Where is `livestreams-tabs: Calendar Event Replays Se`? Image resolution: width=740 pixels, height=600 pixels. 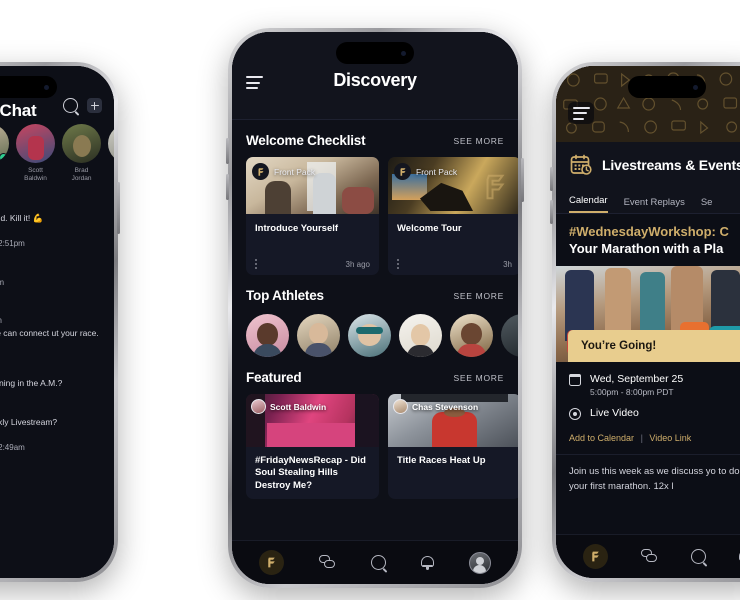 livestreams-tabs: Calendar Event Replays Se is located at coordinates (648, 201).